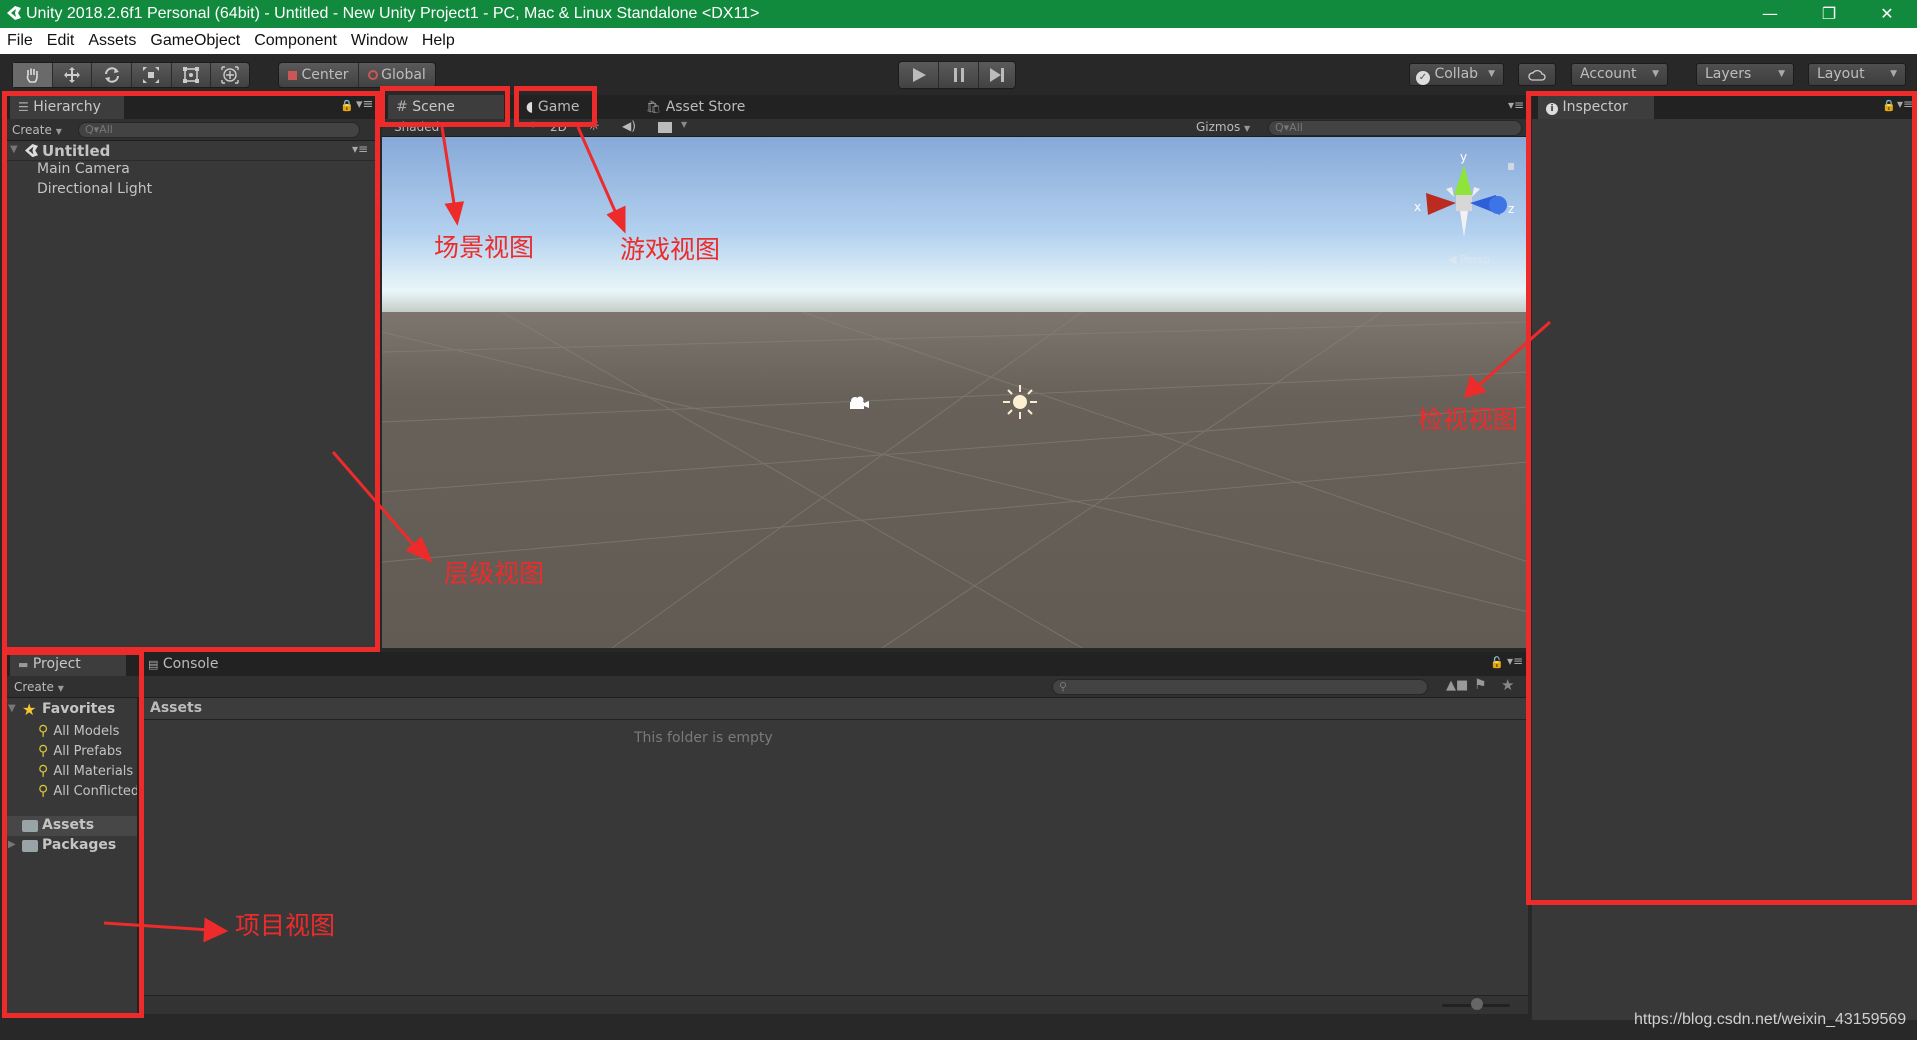  I want to click on move-tool-button, so click(73, 75).